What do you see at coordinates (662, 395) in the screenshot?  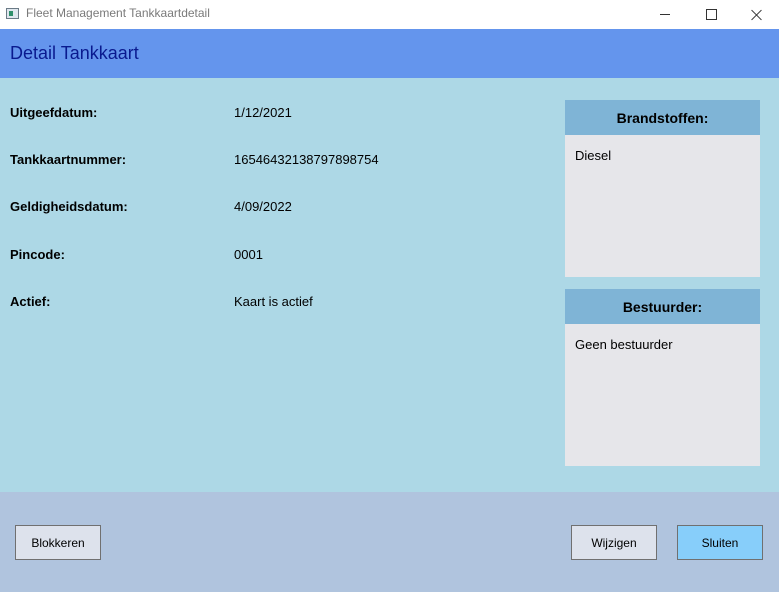 I see `bestuurder-list: Geen bestuurder` at bounding box center [662, 395].